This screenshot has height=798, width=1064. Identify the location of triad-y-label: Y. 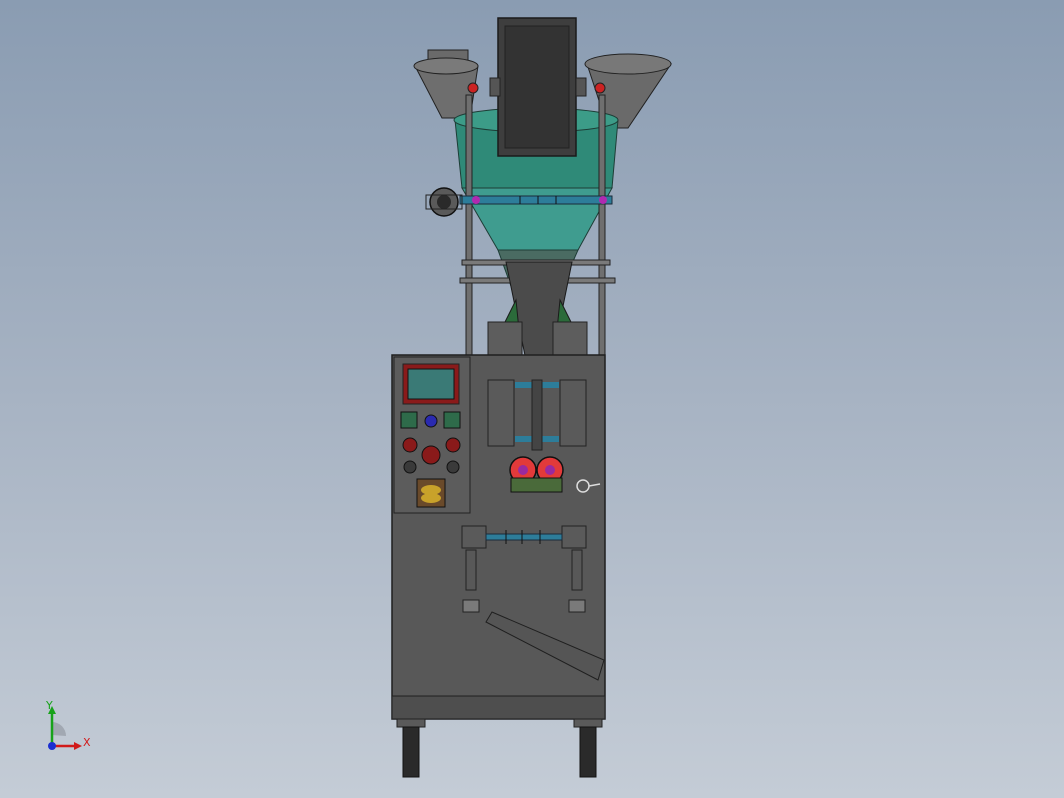
(49, 705).